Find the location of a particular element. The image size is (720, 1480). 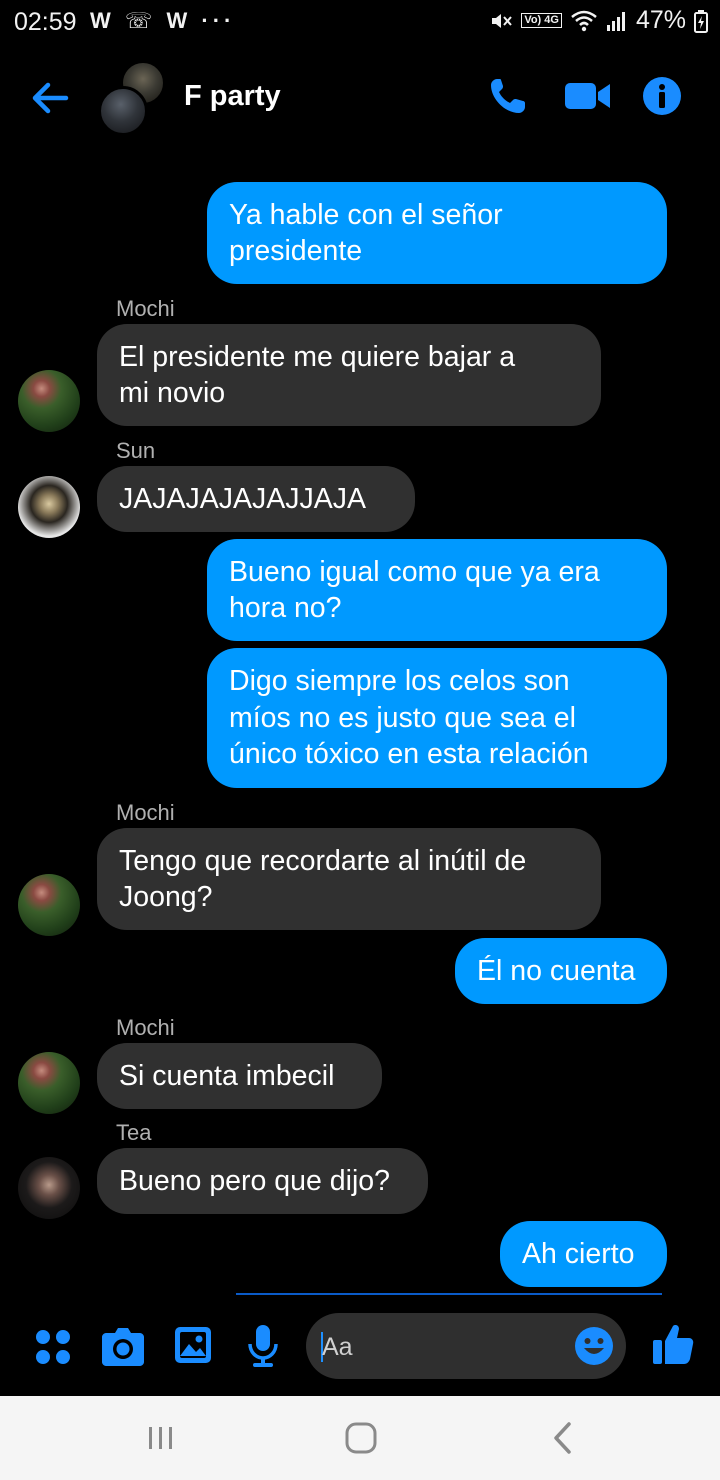

video-camera-icon is located at coordinates (588, 96).